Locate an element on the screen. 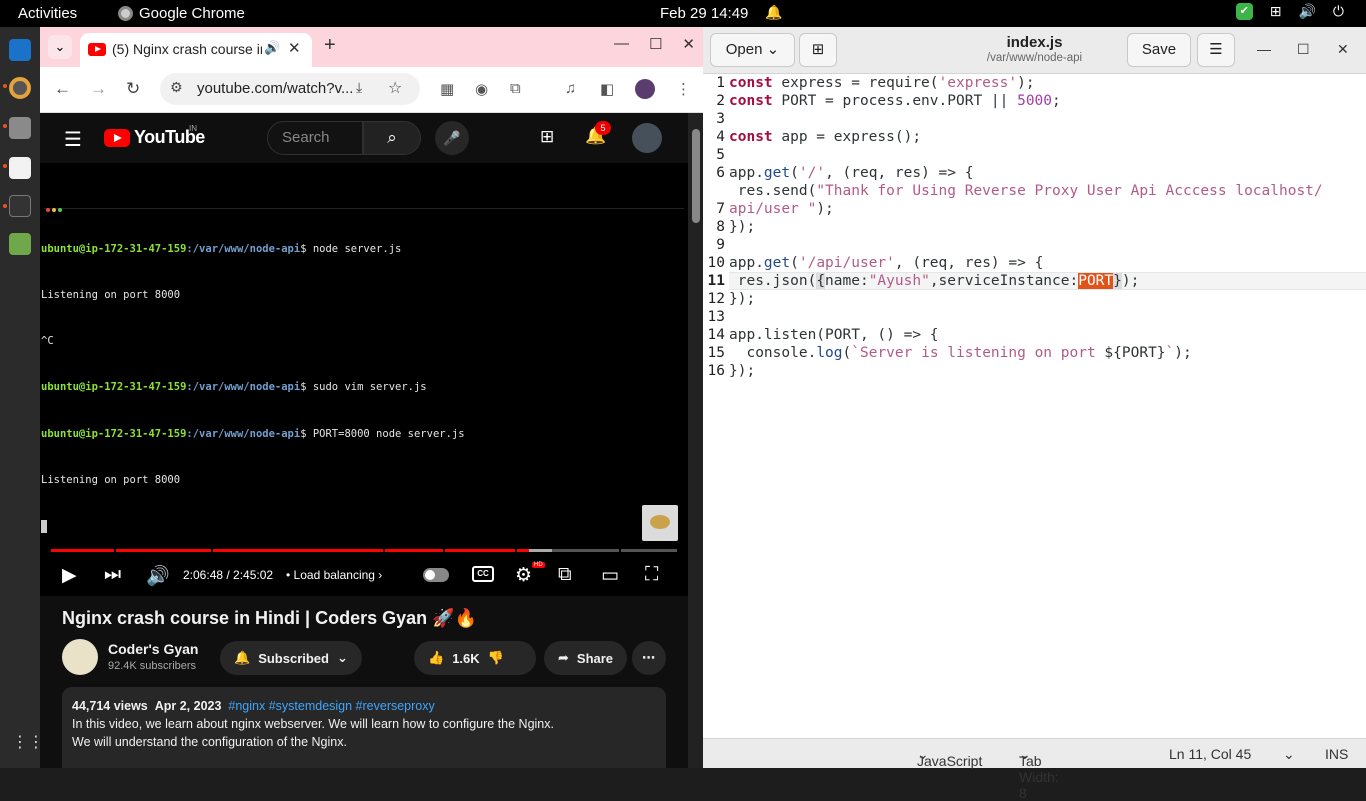 This screenshot has height=801, width=1366. chapter-title: • Load balancing › is located at coordinates (334, 575).